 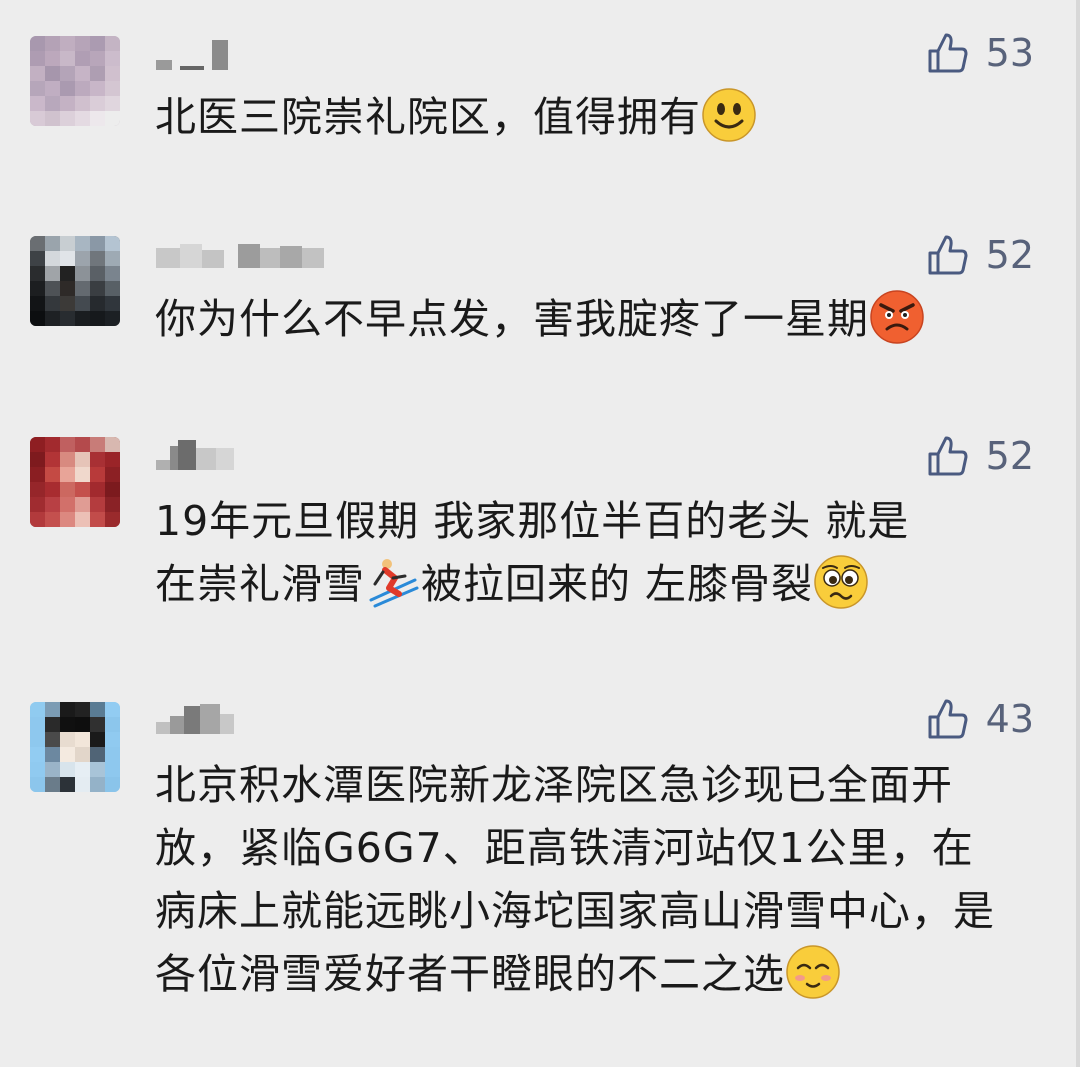 I want to click on pleading-emoji-icon, so click(x=841, y=582).